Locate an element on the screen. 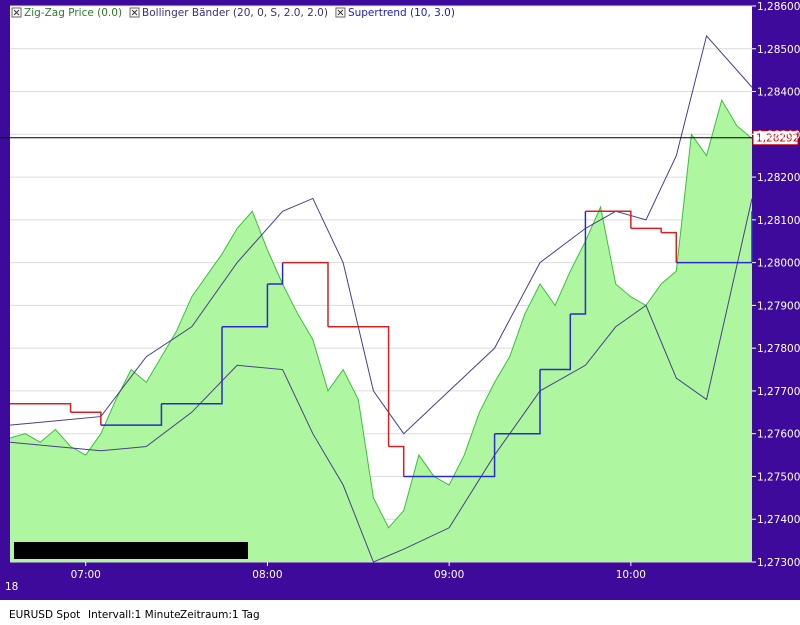 The width and height of the screenshot is (800, 625). legend-label: Supertrend (10, 3.0) is located at coordinates (401, 13).